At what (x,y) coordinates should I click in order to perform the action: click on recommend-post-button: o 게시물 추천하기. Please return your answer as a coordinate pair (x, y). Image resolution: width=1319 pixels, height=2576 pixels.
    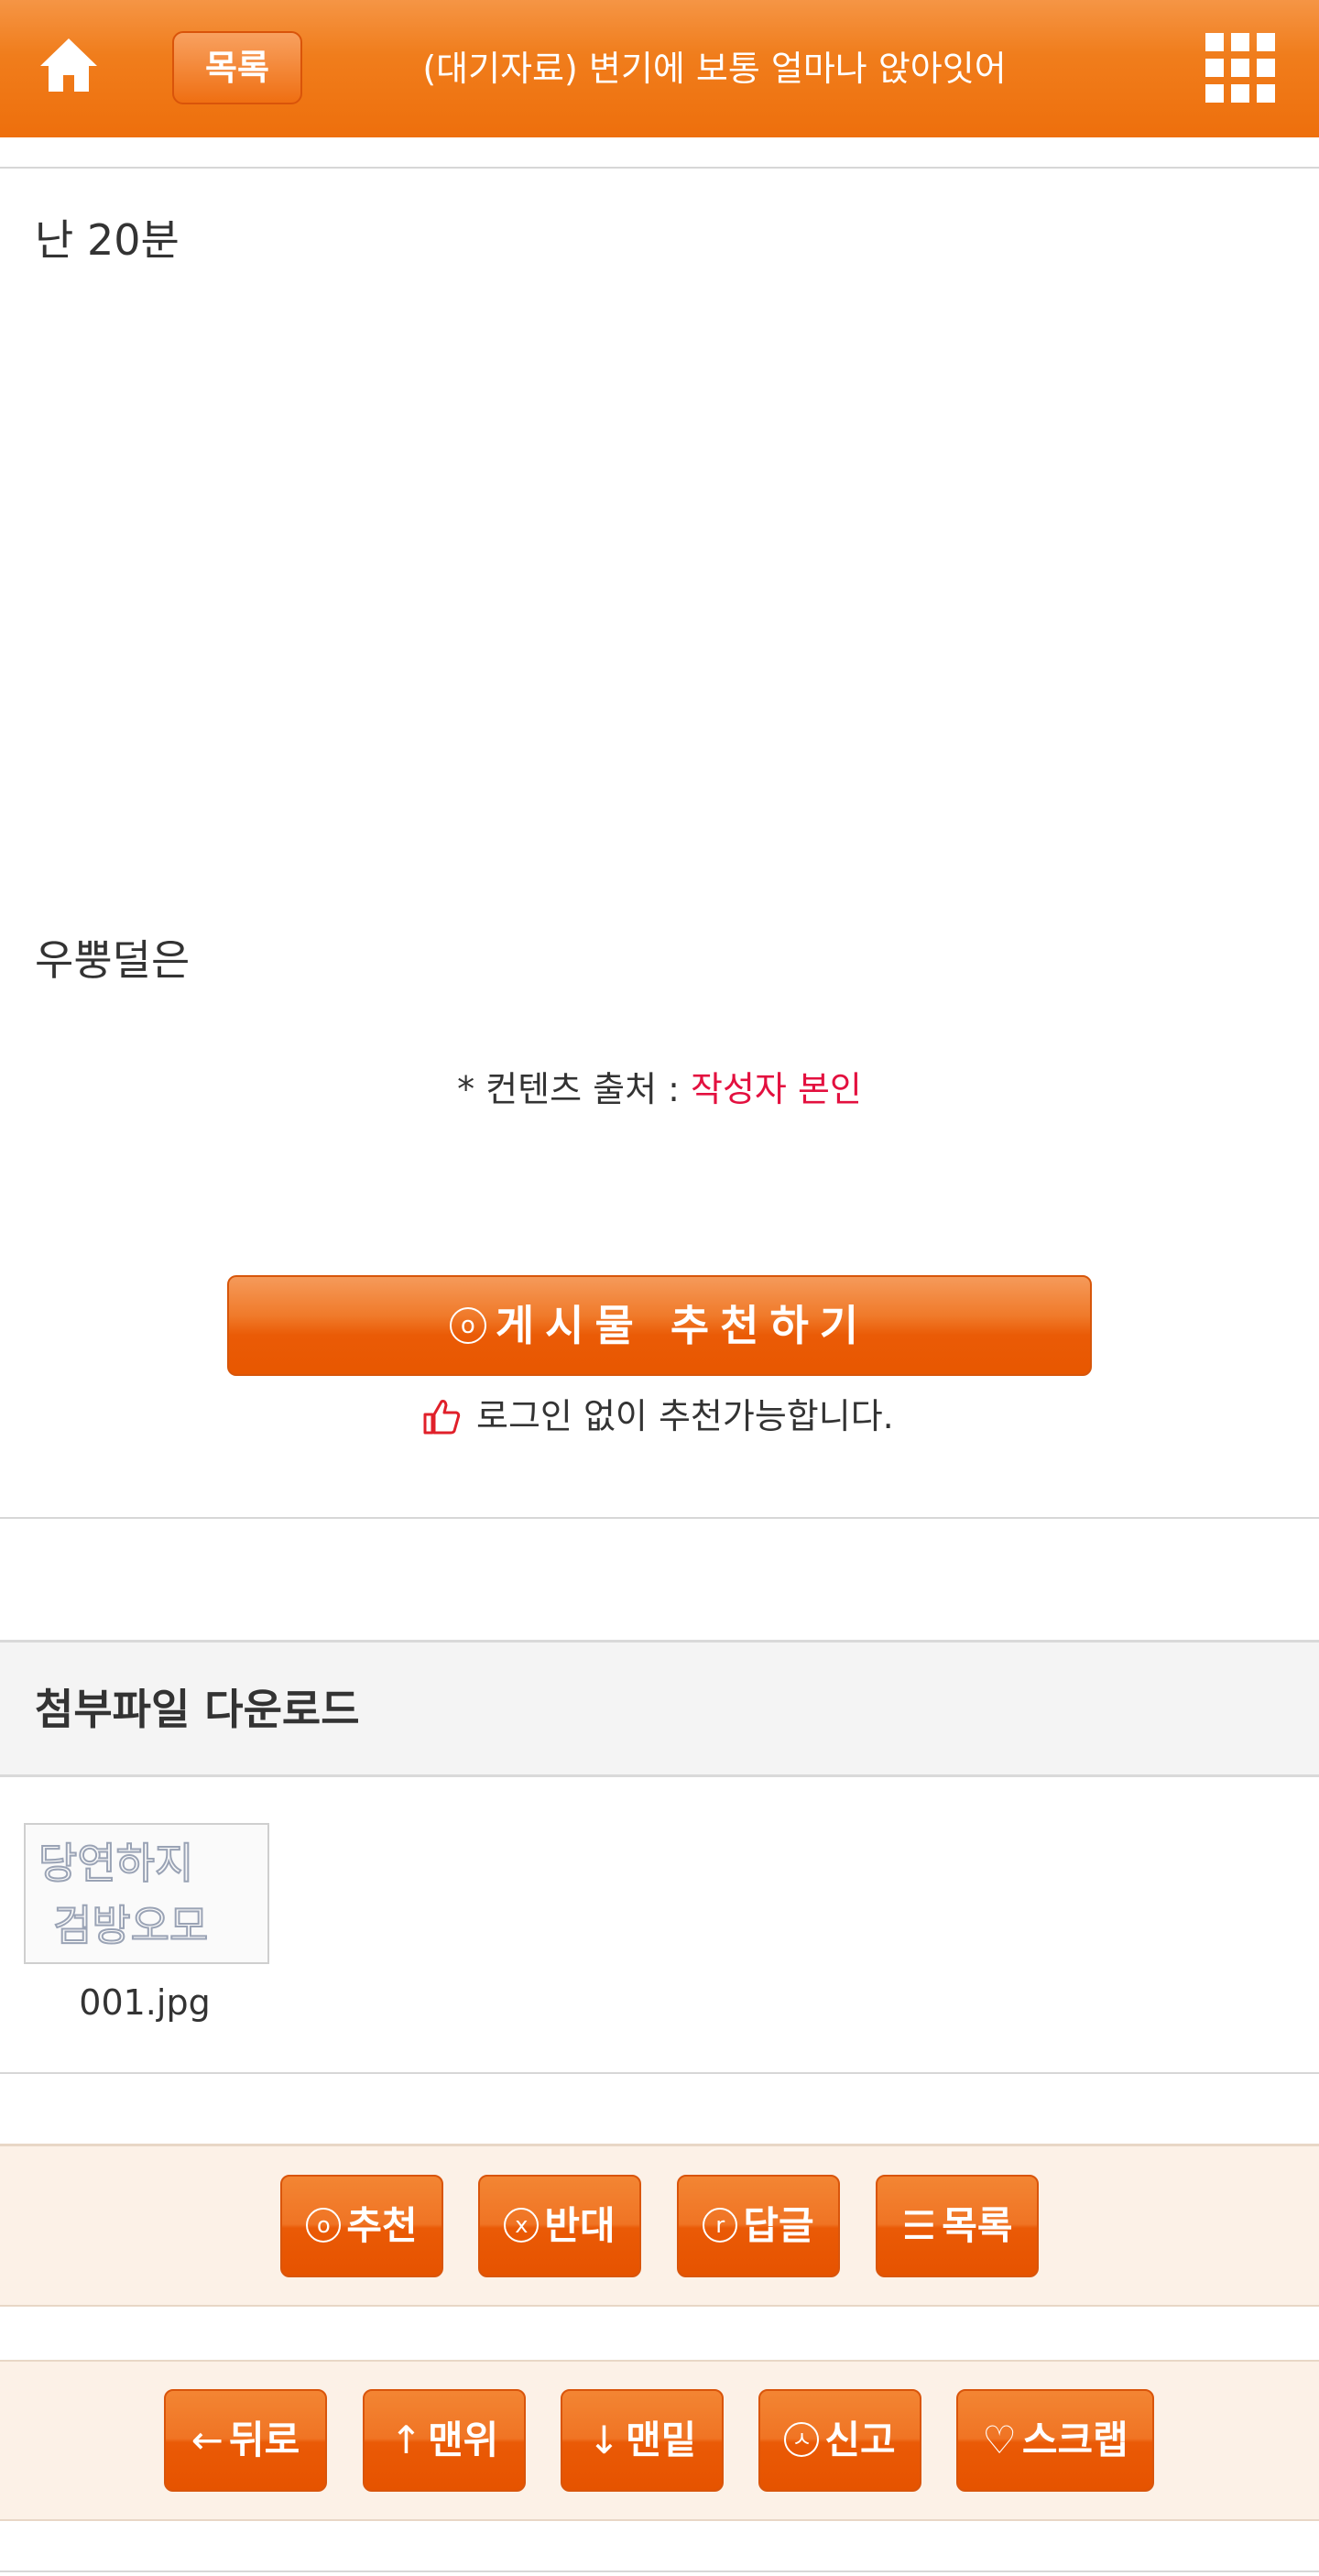
    Looking at the image, I should click on (659, 1326).